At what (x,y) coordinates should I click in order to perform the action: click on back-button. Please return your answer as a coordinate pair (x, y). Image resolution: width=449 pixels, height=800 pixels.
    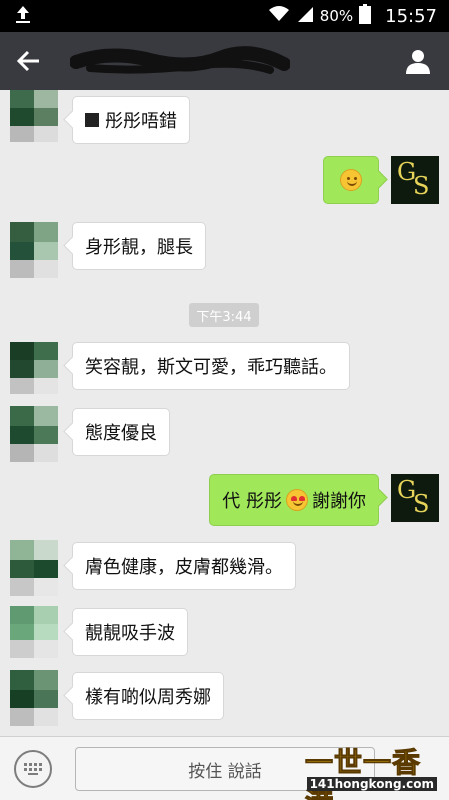
    Looking at the image, I should click on (29, 61).